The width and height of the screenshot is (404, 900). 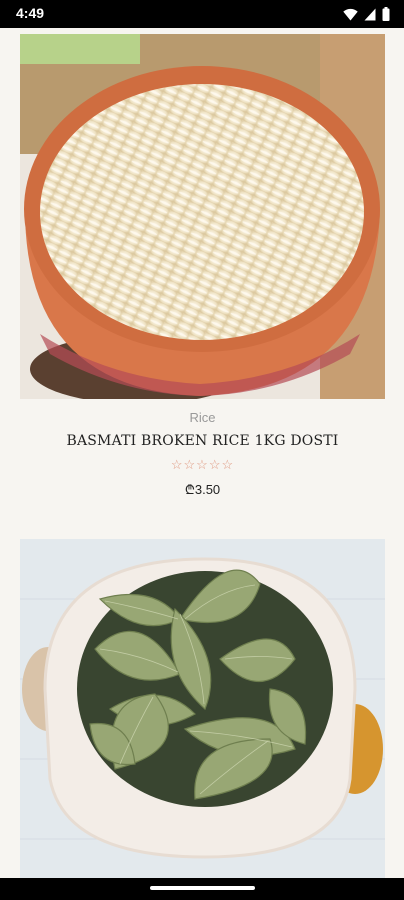 I want to click on product-price: ₾3.50, so click(x=202, y=489).